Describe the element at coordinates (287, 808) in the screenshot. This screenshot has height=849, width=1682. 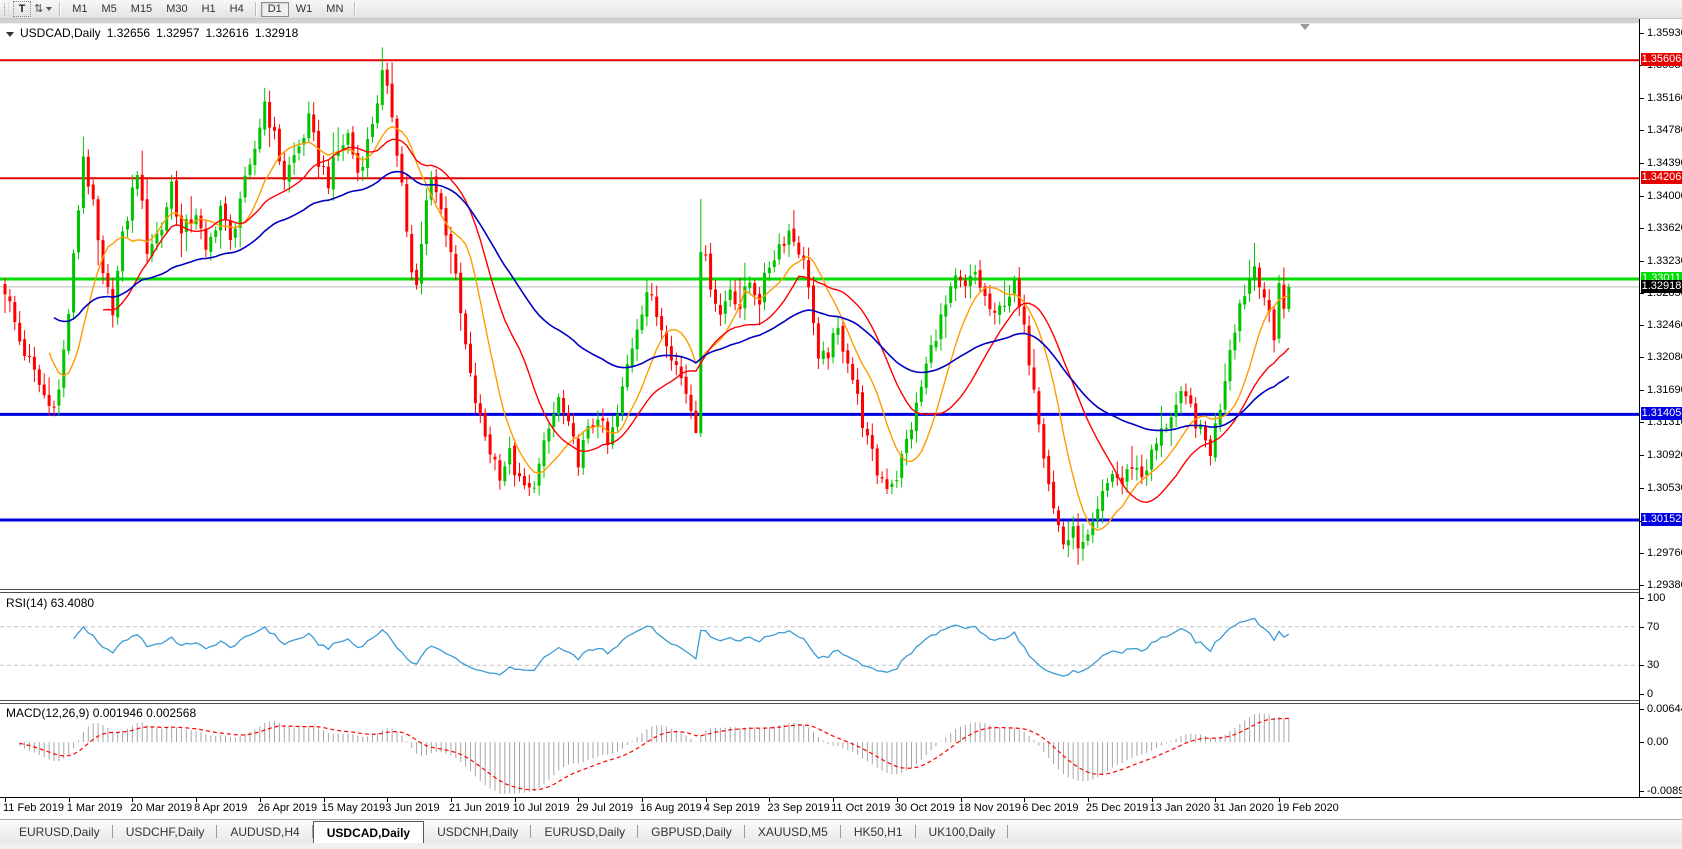
I see `date-label: 26 Apr 2019` at that location.